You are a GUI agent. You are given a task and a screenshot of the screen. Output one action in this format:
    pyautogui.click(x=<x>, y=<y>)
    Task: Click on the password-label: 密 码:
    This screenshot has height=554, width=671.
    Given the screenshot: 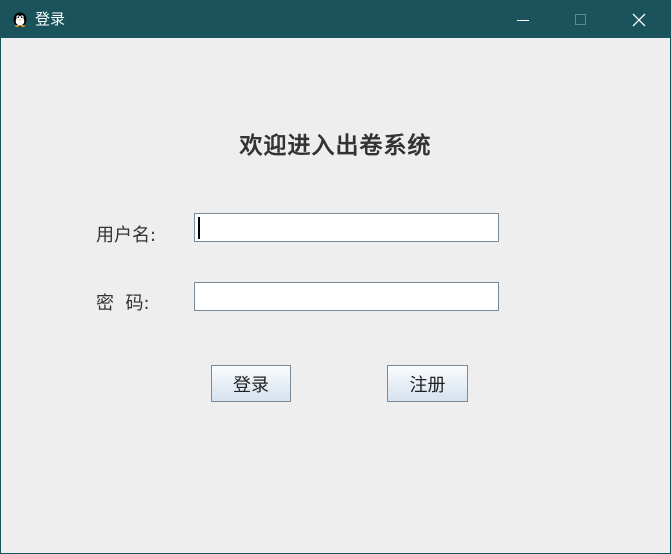 What is the action you would take?
    pyautogui.click(x=123, y=303)
    